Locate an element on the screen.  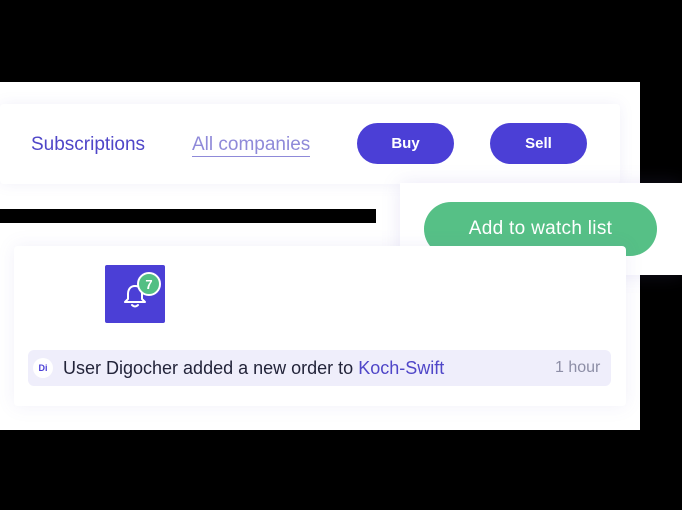
avatar: Di is located at coordinates (43, 368).